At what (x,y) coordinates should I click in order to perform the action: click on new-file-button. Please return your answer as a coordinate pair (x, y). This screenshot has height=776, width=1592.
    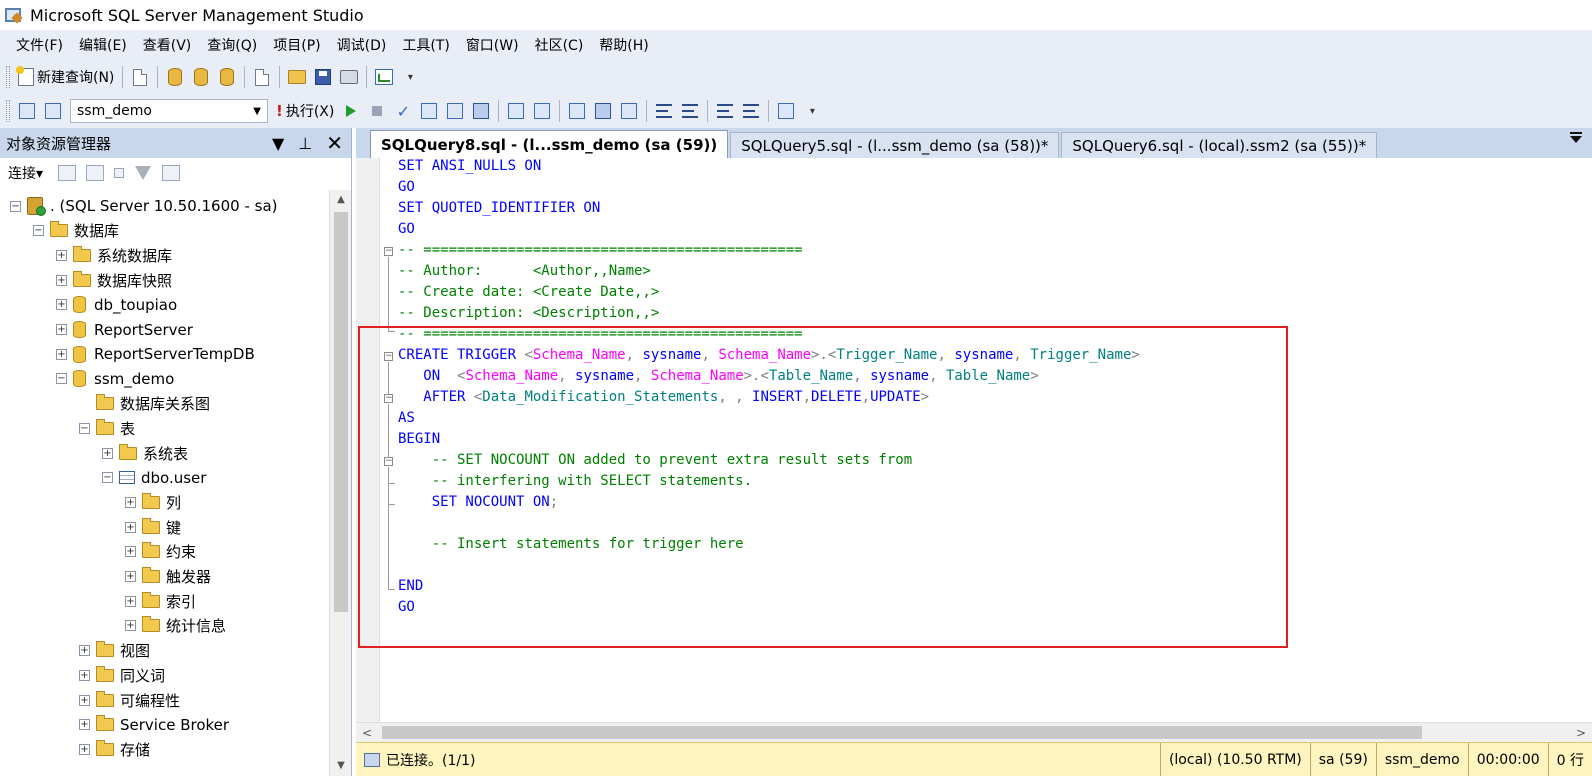
    Looking at the image, I should click on (140, 77).